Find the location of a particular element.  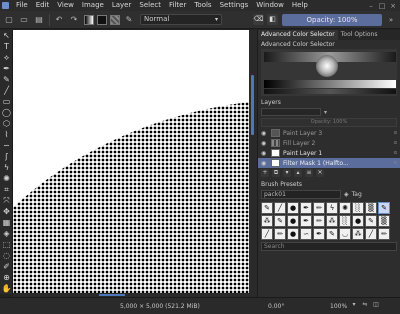

crop-tool-icon: ⌗ is located at coordinates (6, 189).